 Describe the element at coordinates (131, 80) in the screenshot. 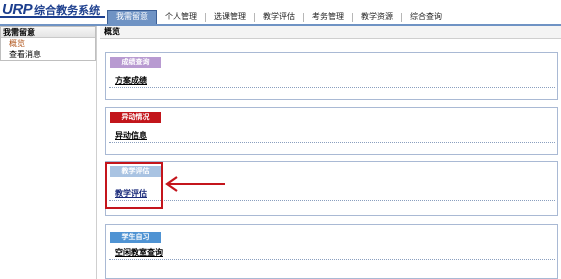

I see `link-program-grades: 方案成绩` at that location.